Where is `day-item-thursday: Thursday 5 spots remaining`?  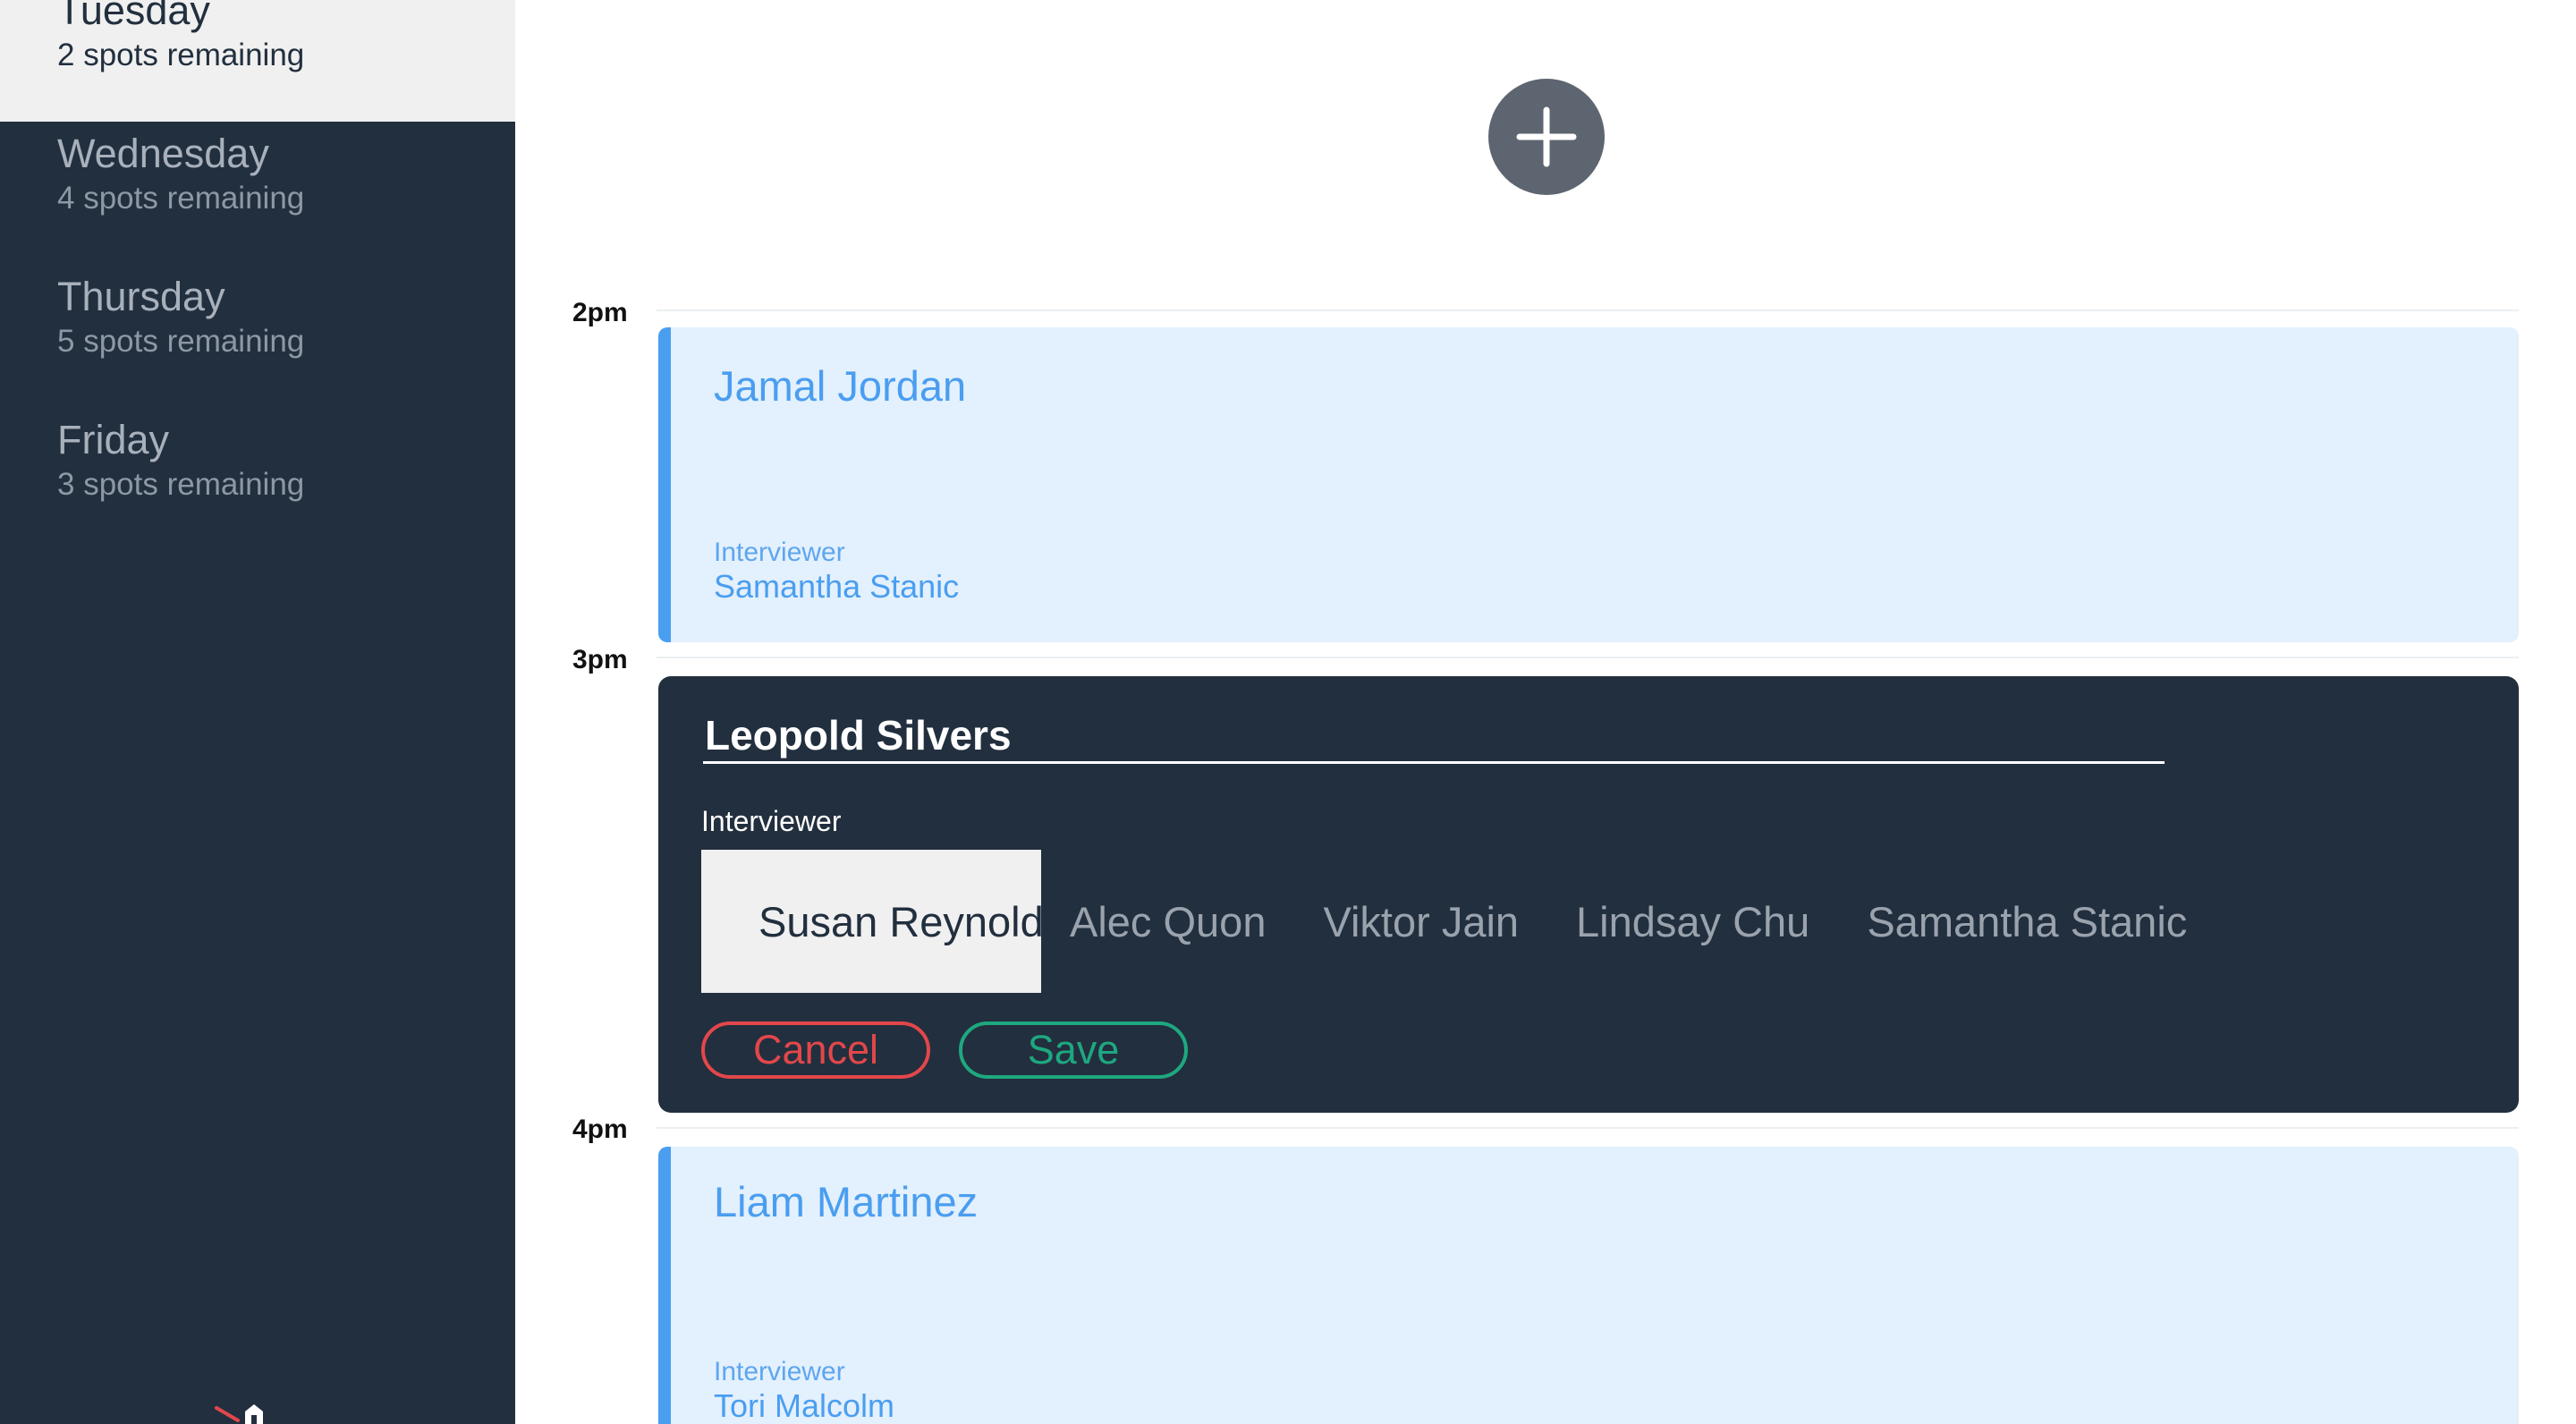
day-item-thursday: Thursday 5 spots remaining is located at coordinates (257, 336).